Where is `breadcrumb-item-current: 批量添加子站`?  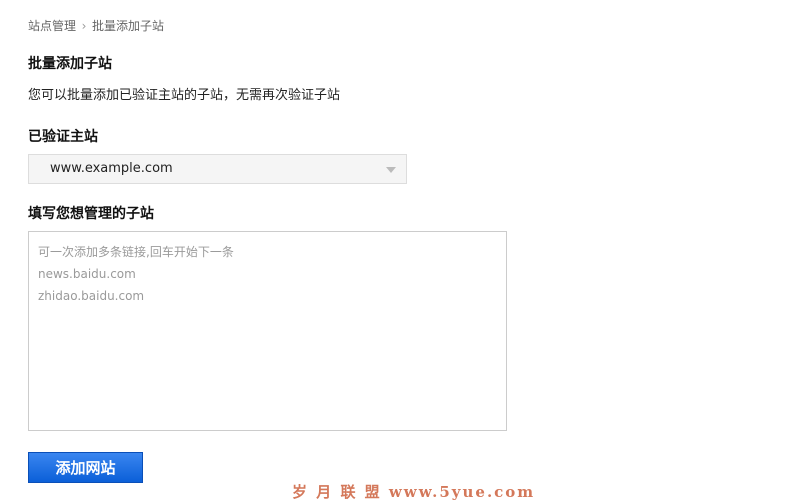 breadcrumb-item-current: 批量添加子站 is located at coordinates (128, 26).